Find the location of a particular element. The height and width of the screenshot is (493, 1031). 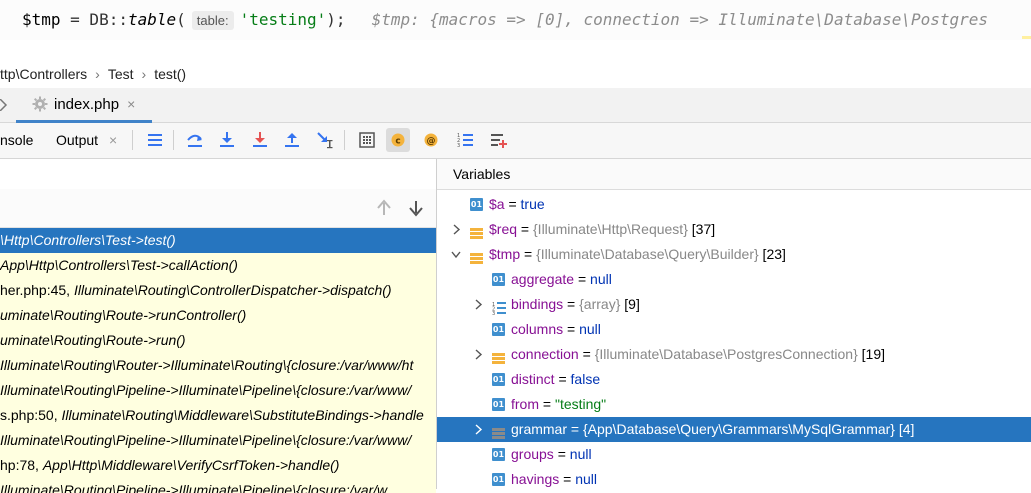

variable-value: false is located at coordinates (585, 379).